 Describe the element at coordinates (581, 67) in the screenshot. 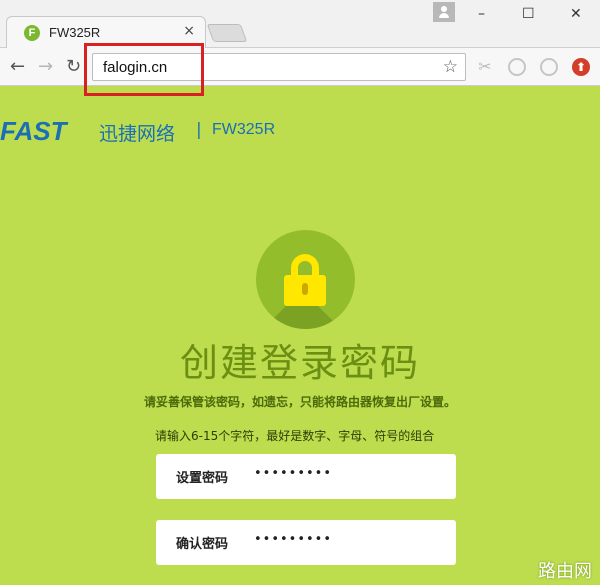

I see `extension-update-icon: ⬆` at that location.